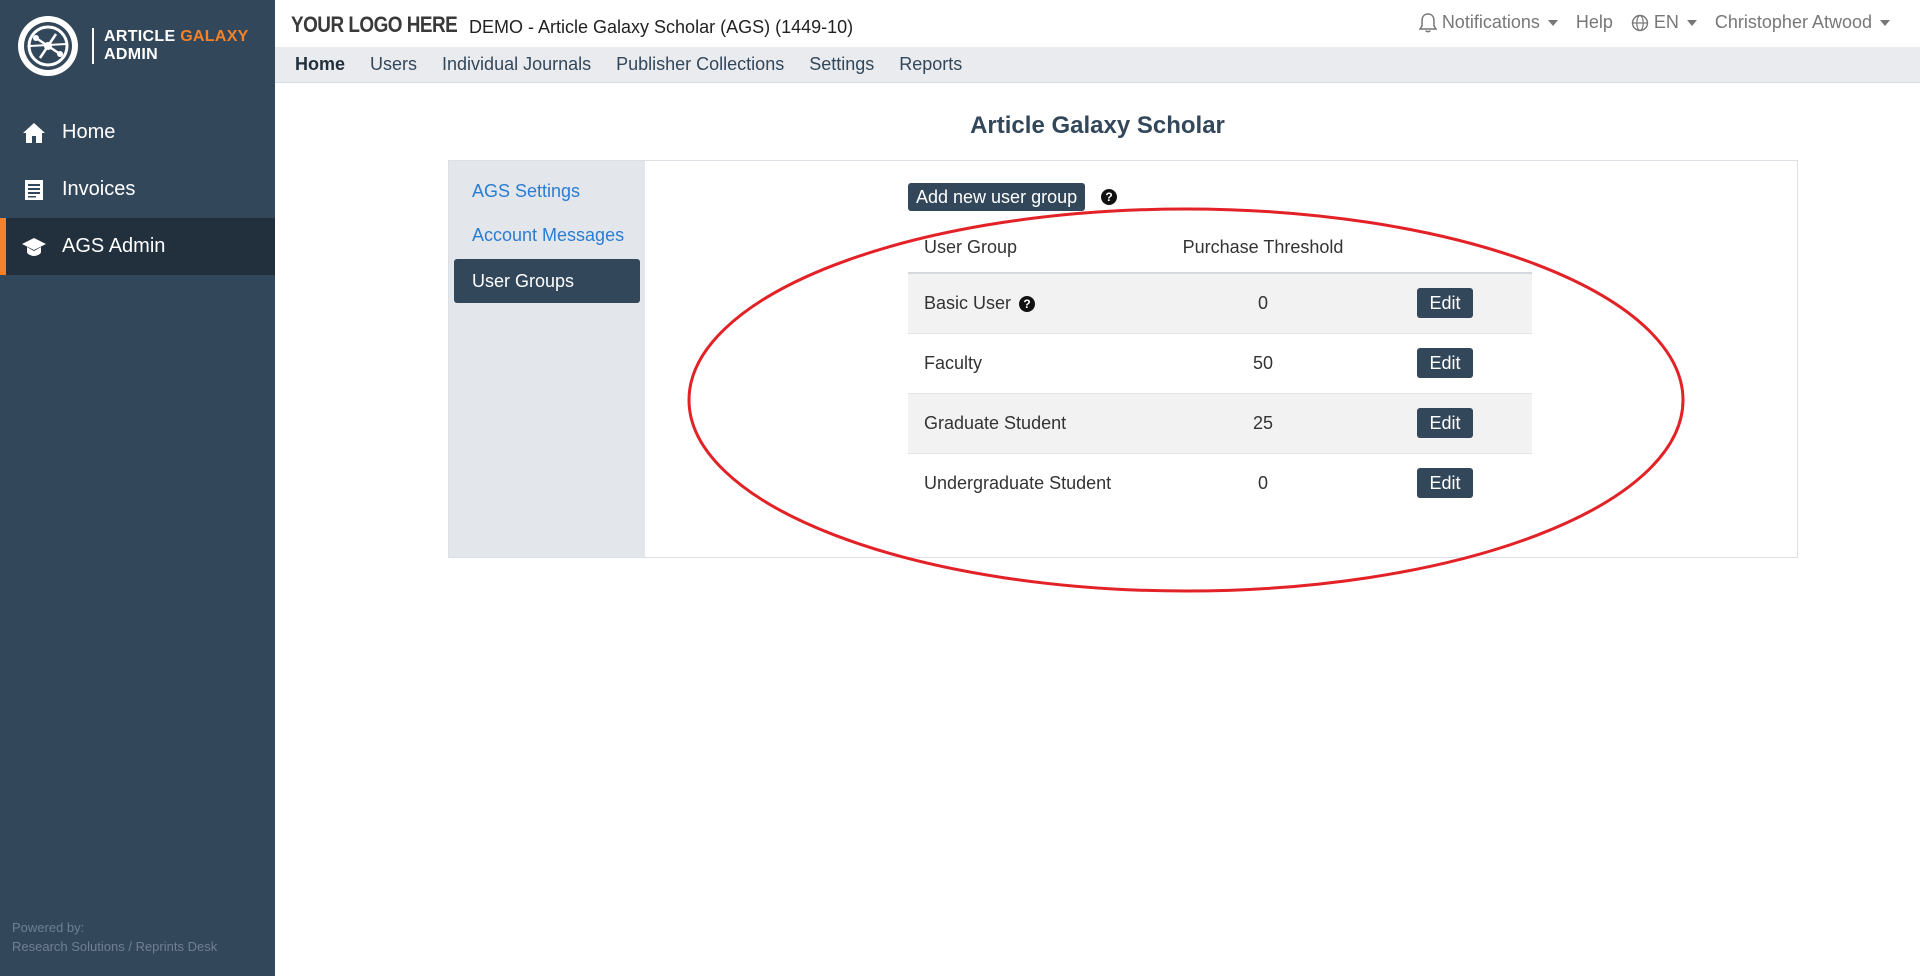  I want to click on panel-nav-account-messages: Account Messages, so click(547, 235).